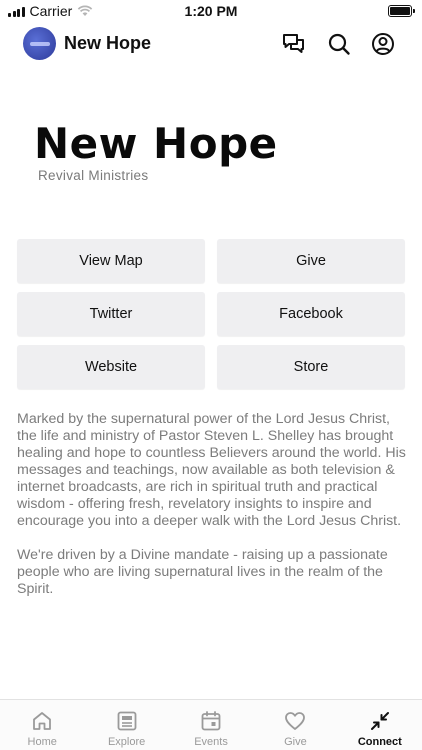  What do you see at coordinates (401, 11) in the screenshot?
I see `battery-icon` at bounding box center [401, 11].